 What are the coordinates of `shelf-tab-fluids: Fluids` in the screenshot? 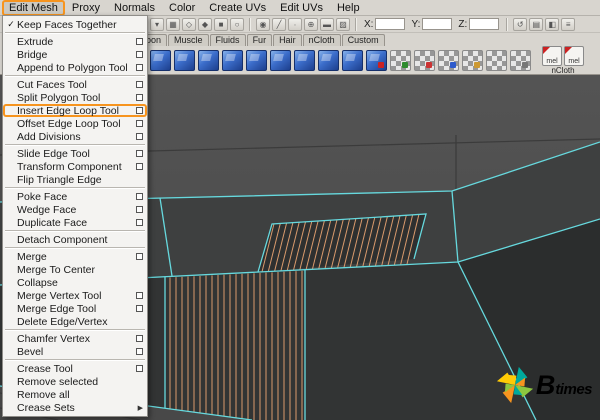 It's located at (227, 40).